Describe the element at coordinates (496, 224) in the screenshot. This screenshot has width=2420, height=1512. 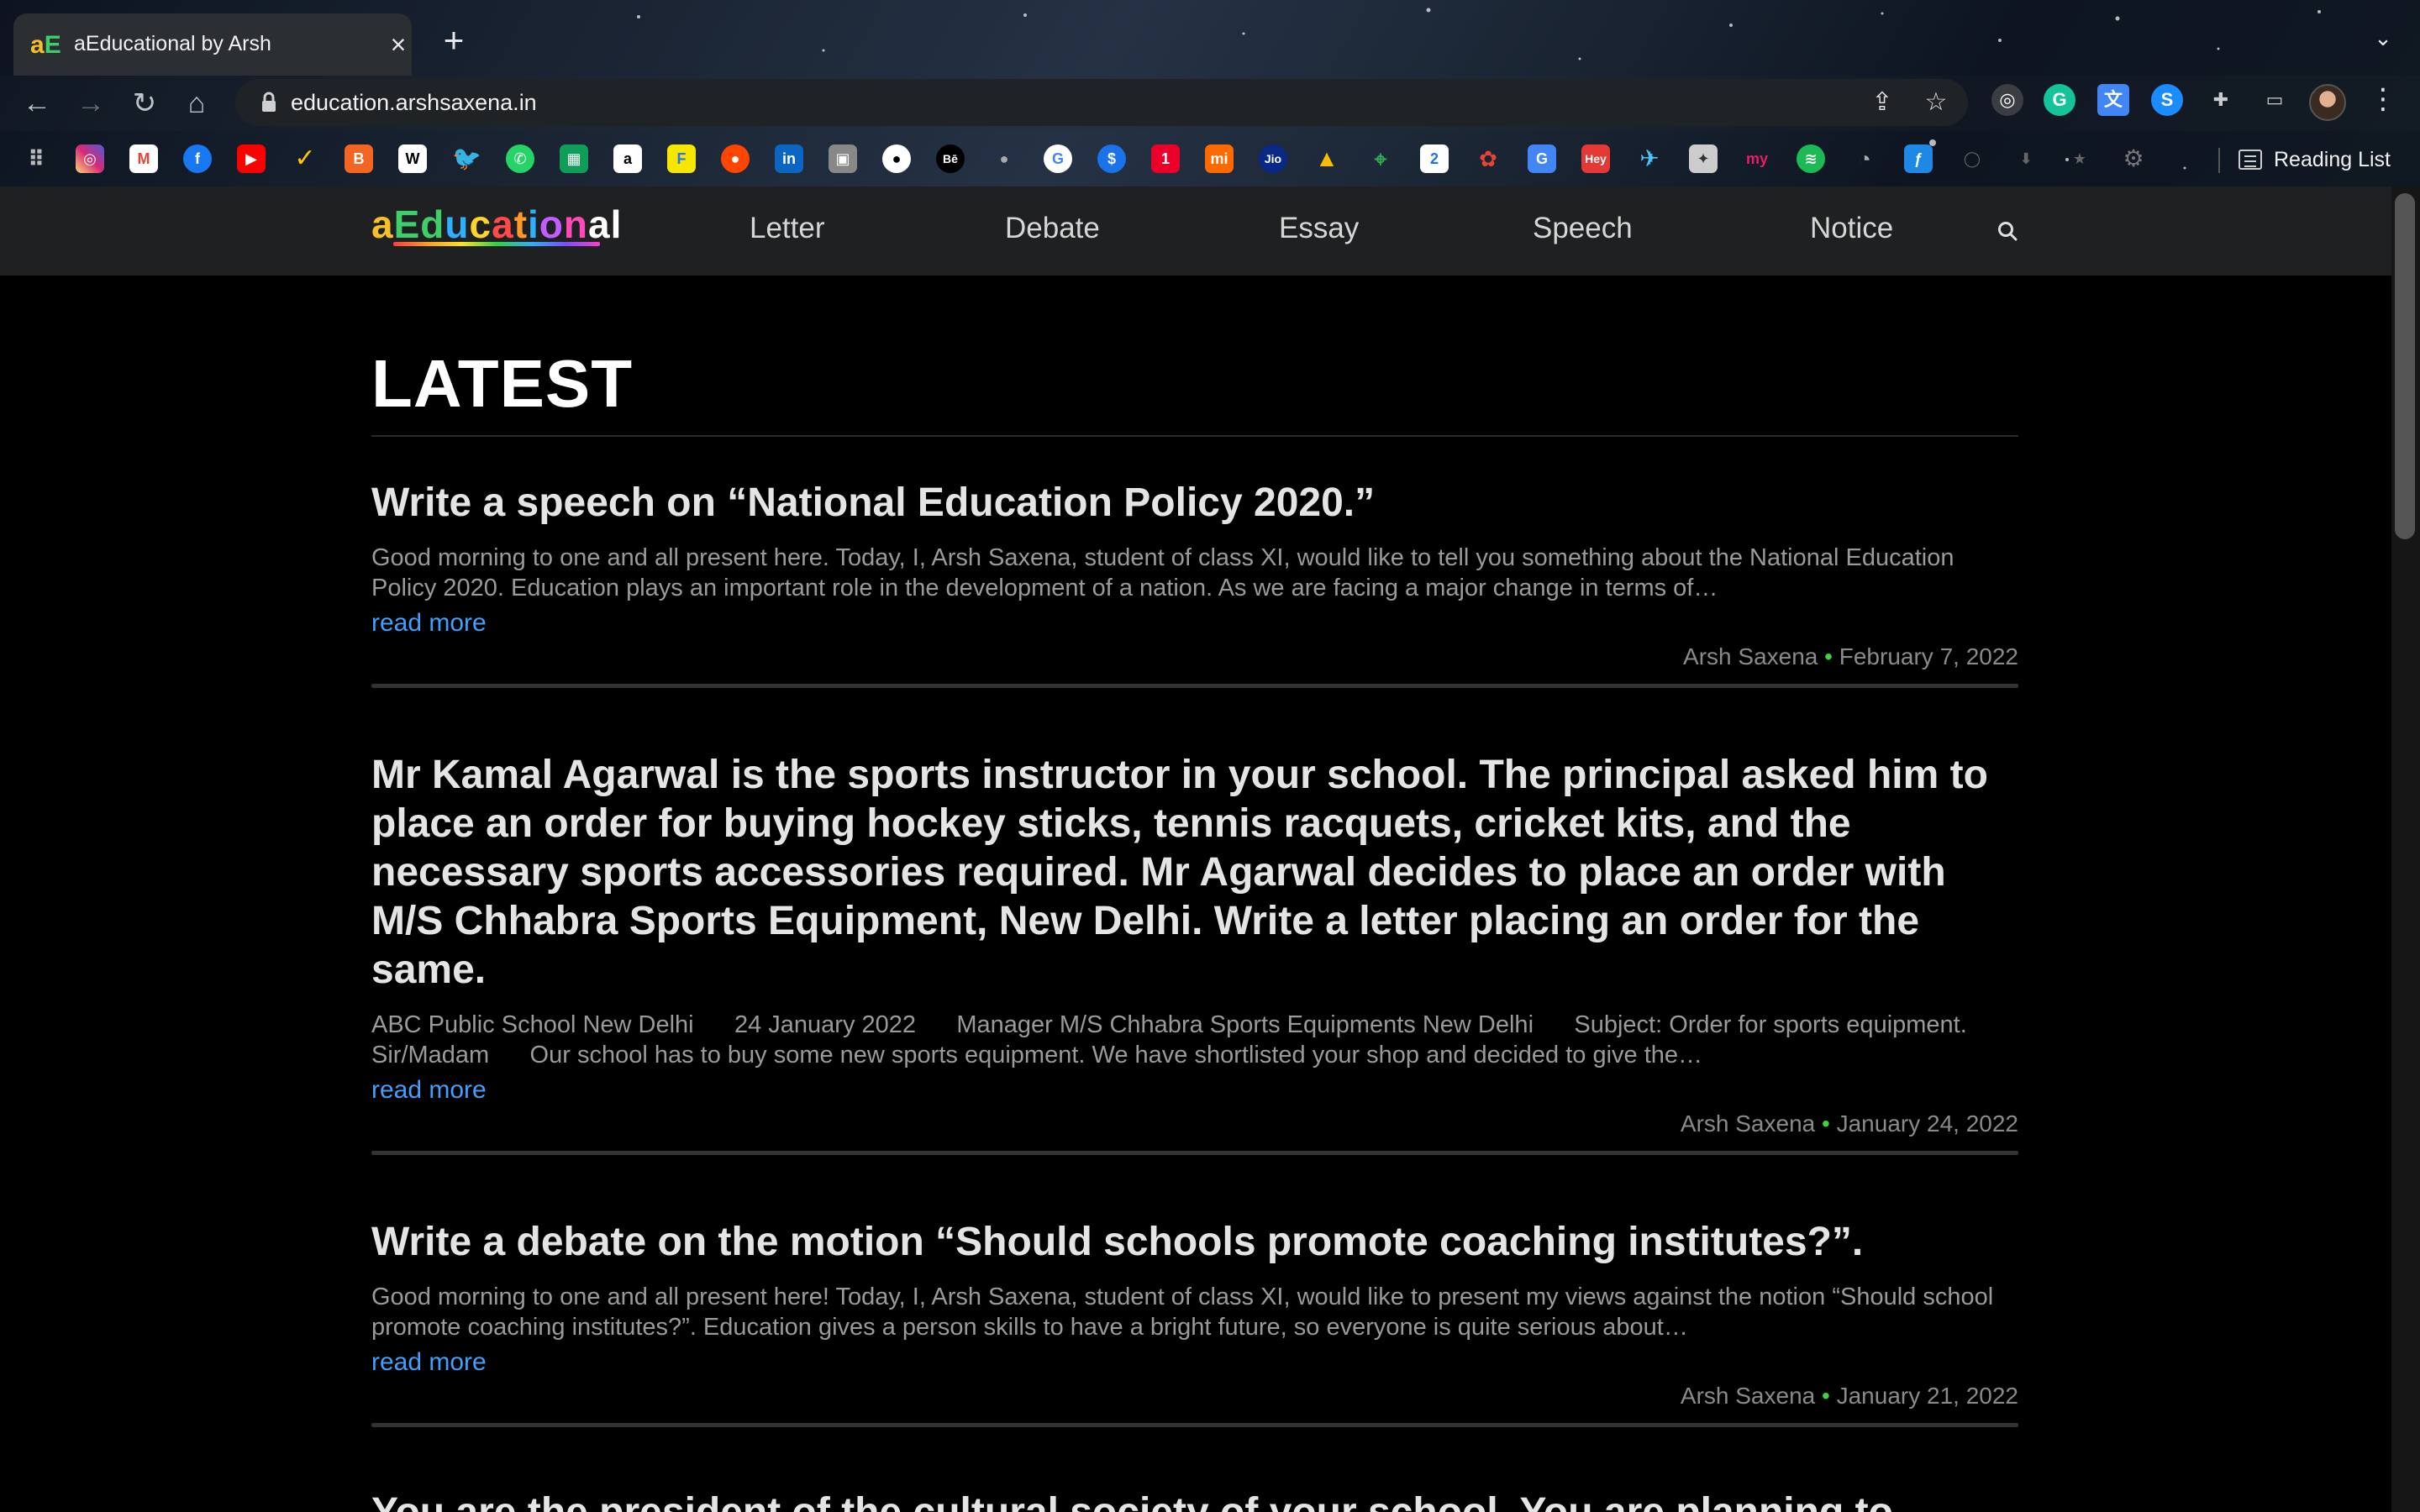
I see `site-logo: aEducational` at that location.